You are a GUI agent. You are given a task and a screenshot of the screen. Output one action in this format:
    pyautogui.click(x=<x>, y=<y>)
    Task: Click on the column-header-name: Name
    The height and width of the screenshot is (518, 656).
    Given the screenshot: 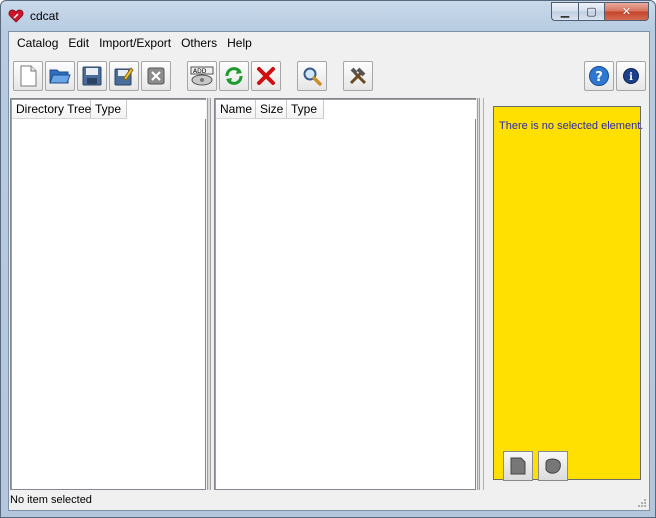 What is the action you would take?
    pyautogui.click(x=236, y=109)
    